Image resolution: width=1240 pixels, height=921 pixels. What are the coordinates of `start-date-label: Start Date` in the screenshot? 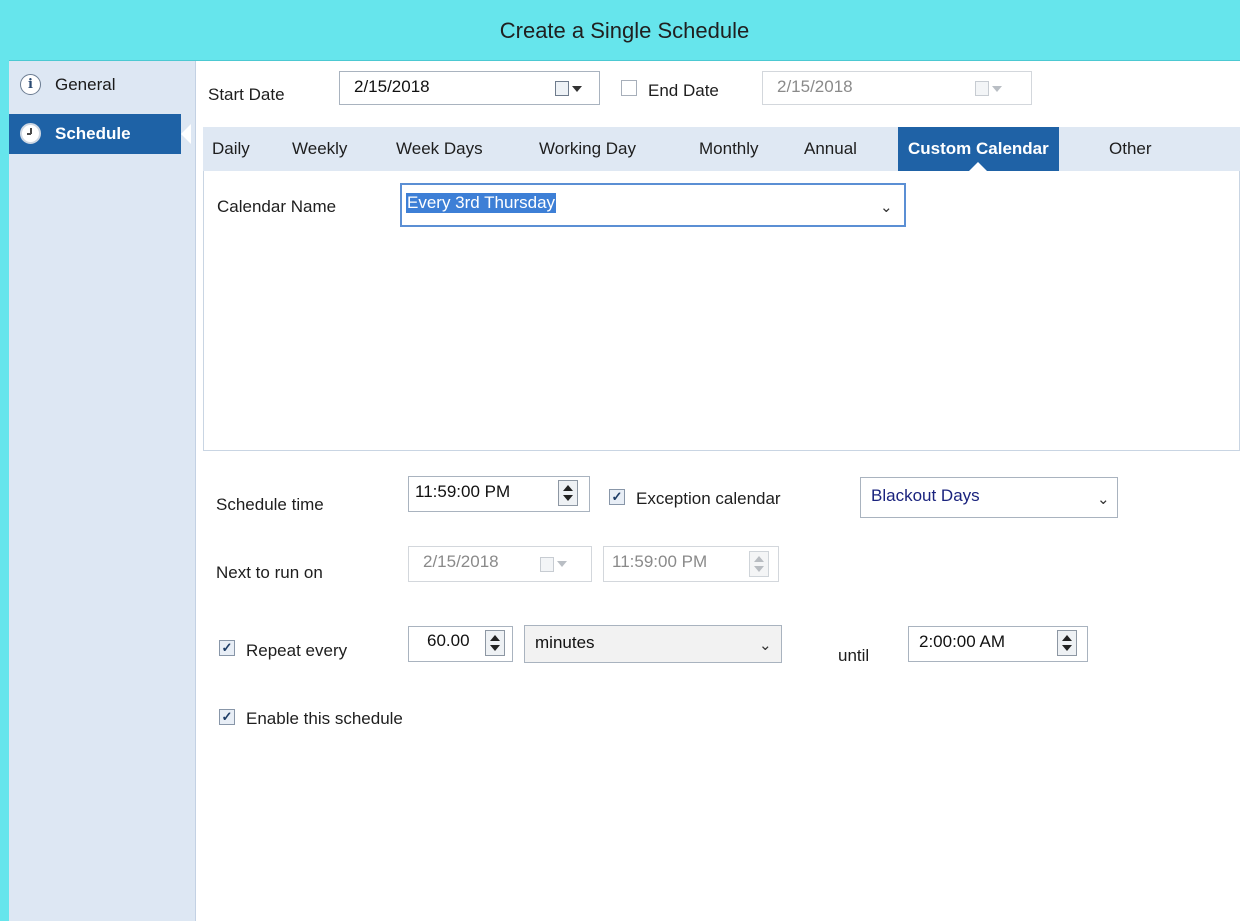 It's located at (246, 94).